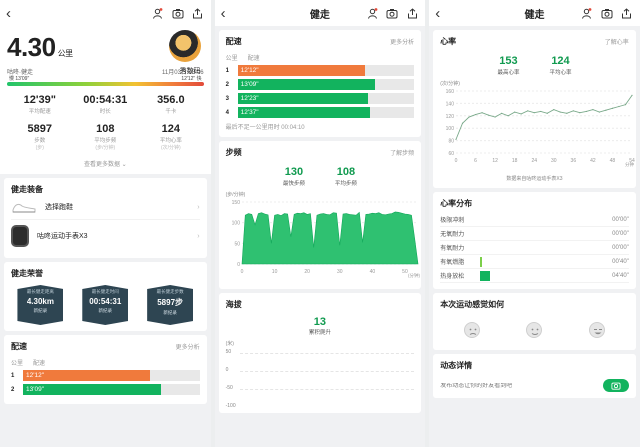 This screenshot has width=640, height=447. I want to click on honors-title: 健走荣誉, so click(27, 273).